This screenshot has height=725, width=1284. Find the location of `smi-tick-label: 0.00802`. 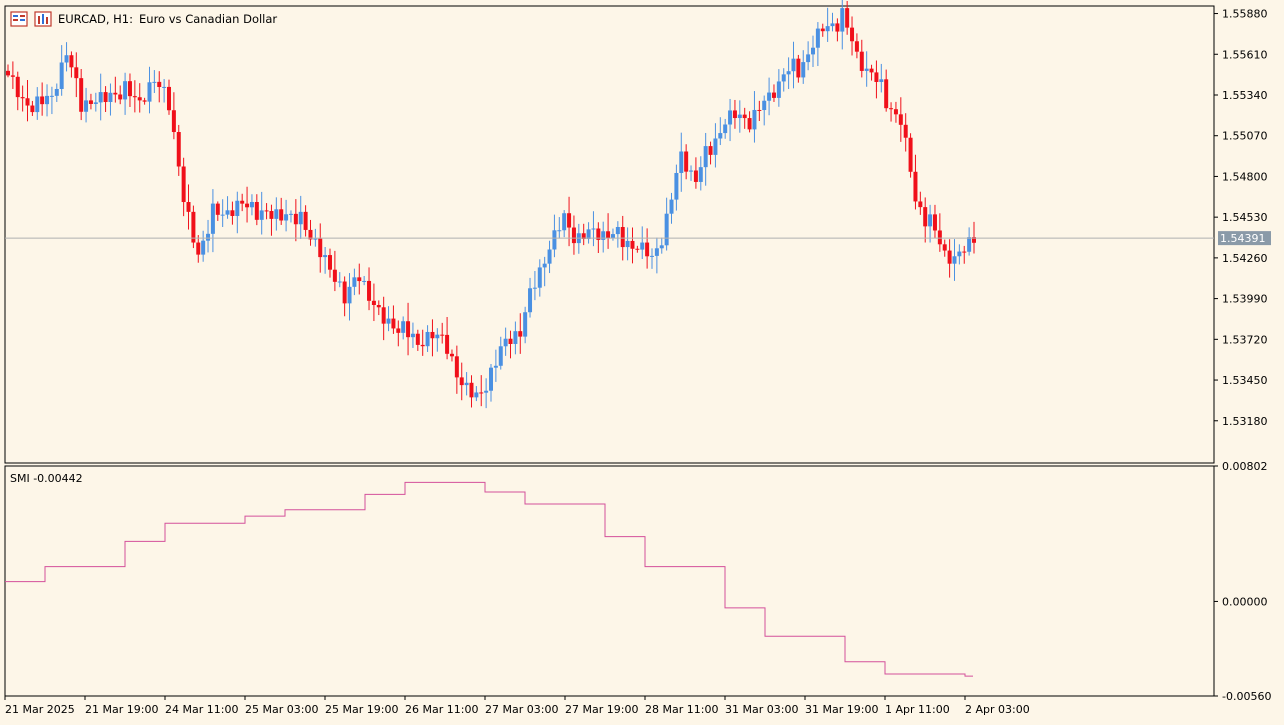

smi-tick-label: 0.00802 is located at coordinates (1245, 466).